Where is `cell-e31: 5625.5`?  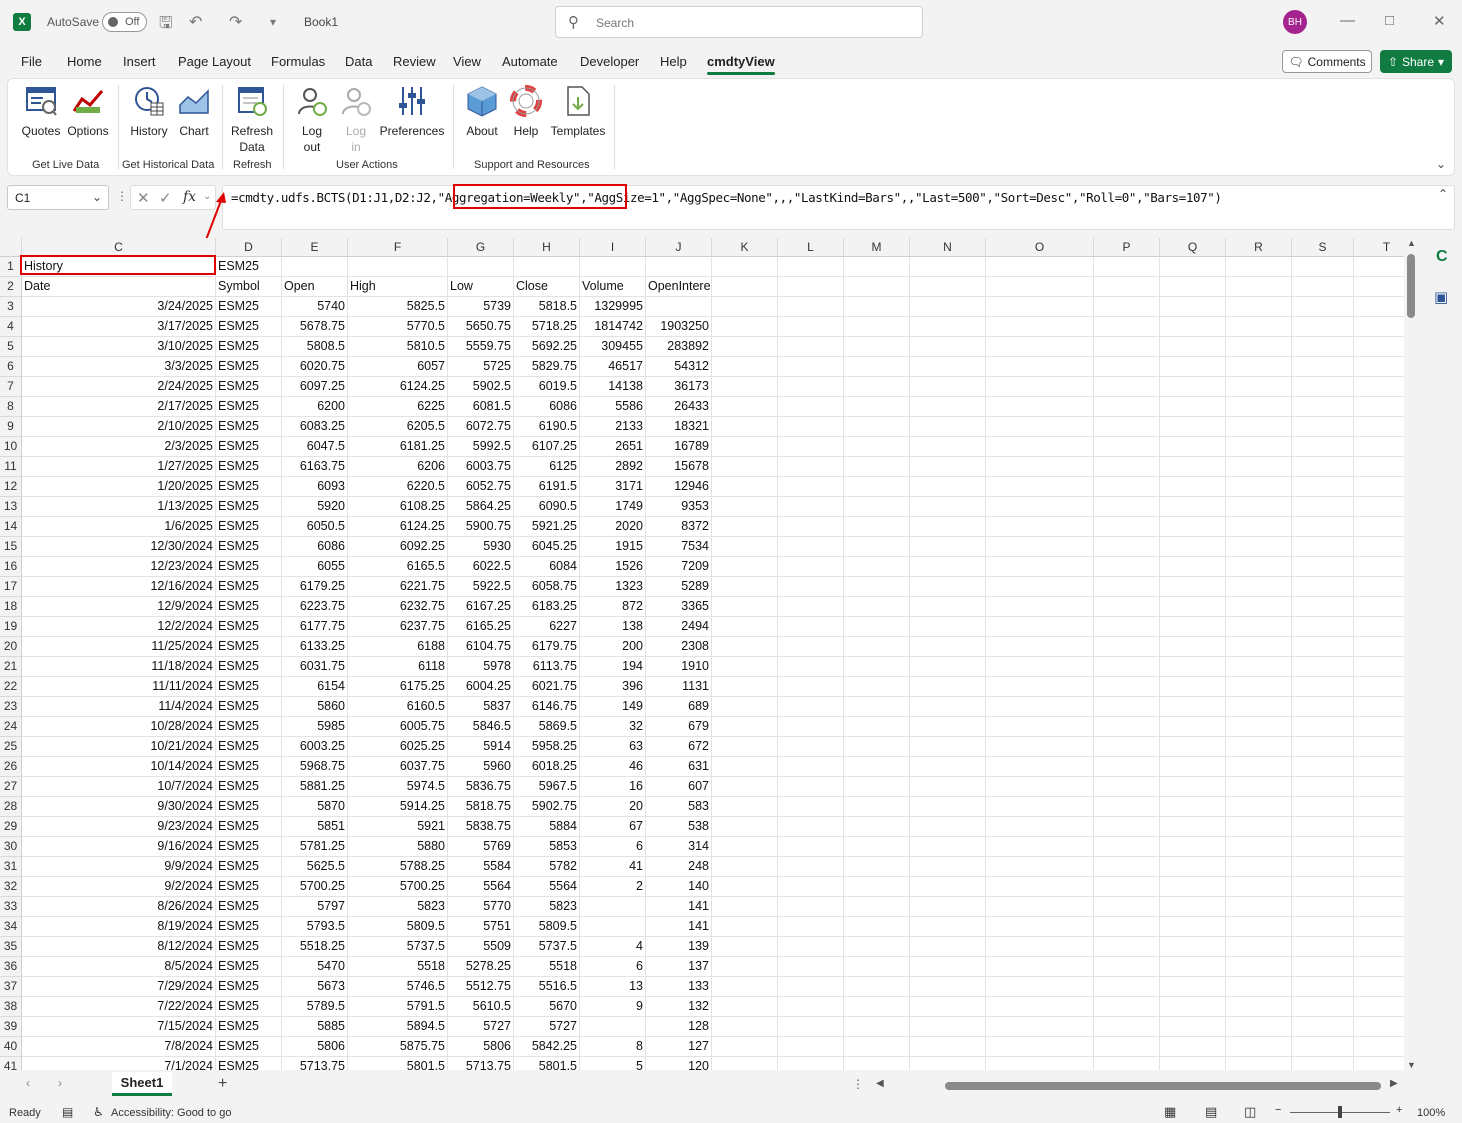 cell-e31: 5625.5 is located at coordinates (315, 867).